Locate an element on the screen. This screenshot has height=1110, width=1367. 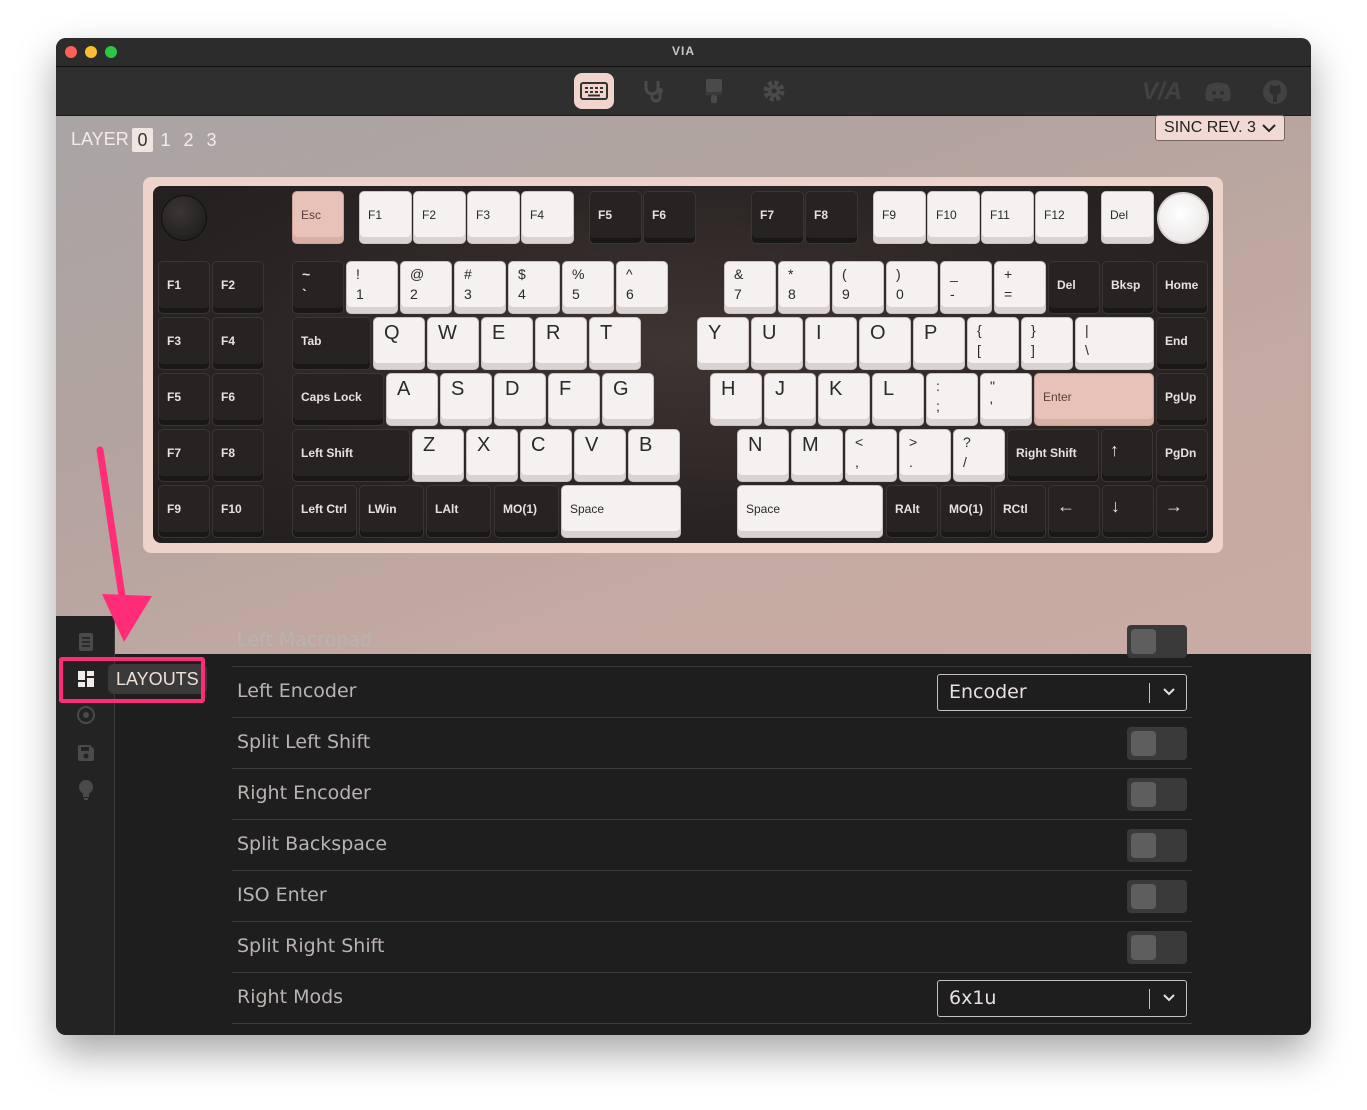
github-icon is located at coordinates (1275, 94).